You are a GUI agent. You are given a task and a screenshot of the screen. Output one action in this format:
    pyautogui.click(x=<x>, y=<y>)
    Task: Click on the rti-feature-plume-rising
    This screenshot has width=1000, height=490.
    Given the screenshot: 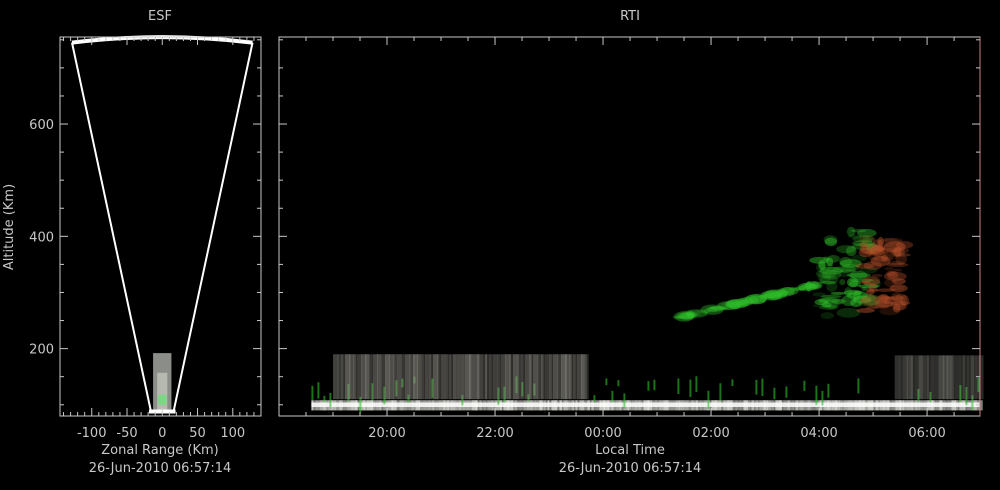 What is the action you would take?
    pyautogui.click(x=747, y=301)
    